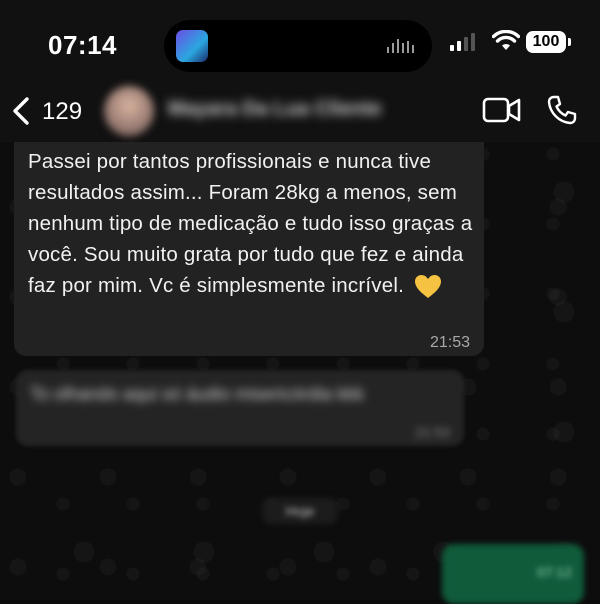 Image resolution: width=600 pixels, height=604 pixels. Describe the element at coordinates (21, 111) in the screenshot. I see `back-chevron-icon` at that location.